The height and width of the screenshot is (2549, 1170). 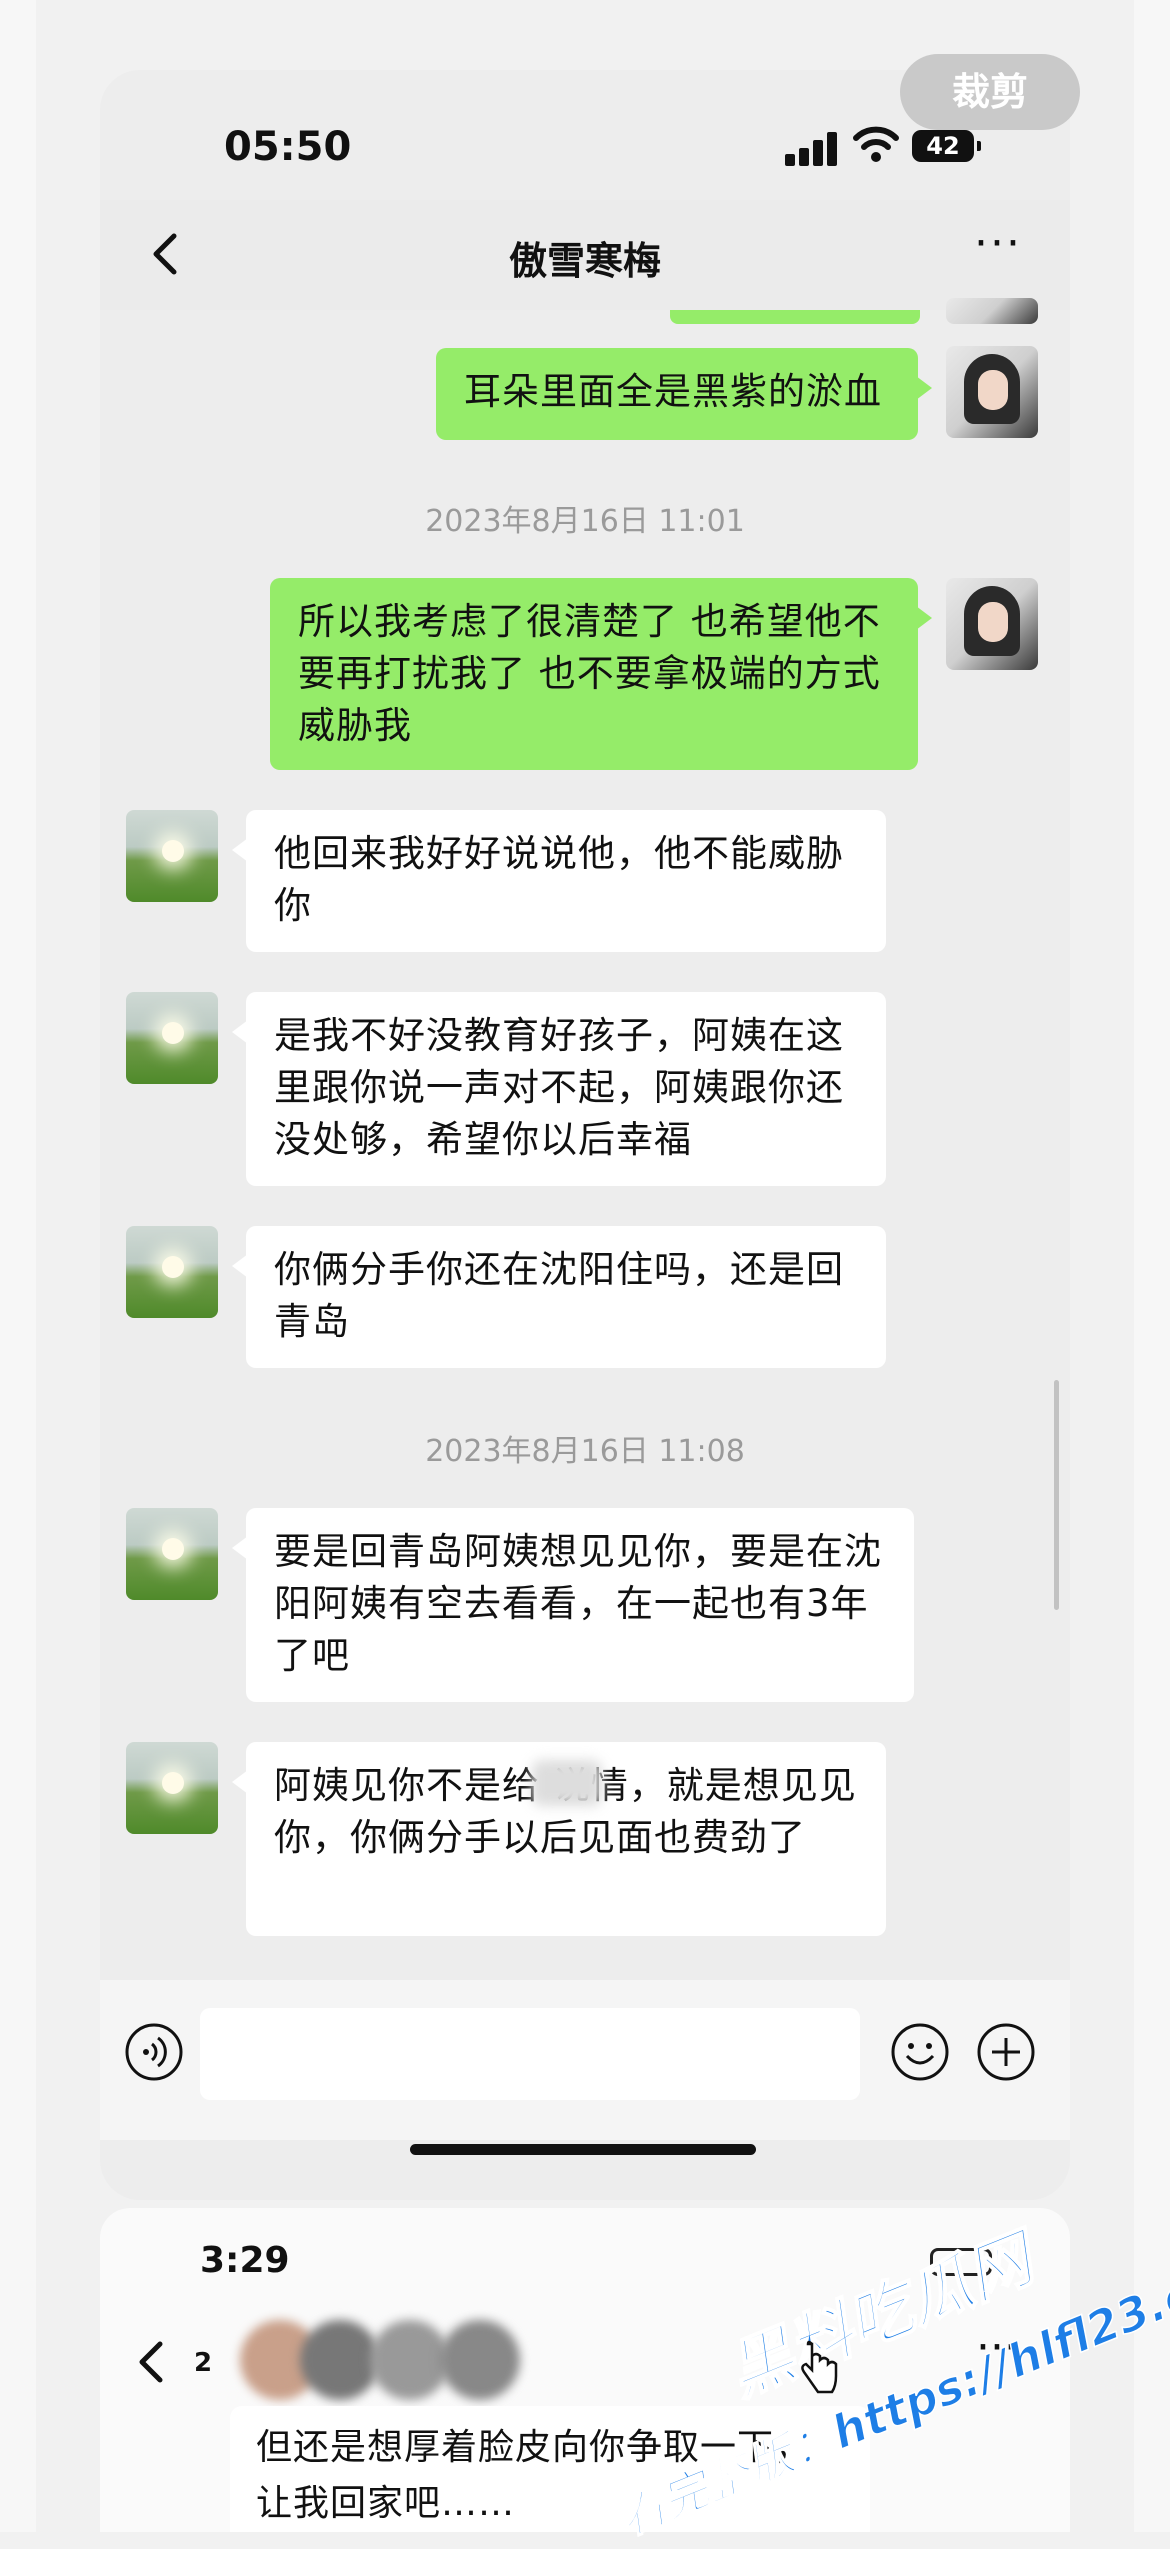 What do you see at coordinates (1056, 1495) in the screenshot?
I see `scrollbar` at bounding box center [1056, 1495].